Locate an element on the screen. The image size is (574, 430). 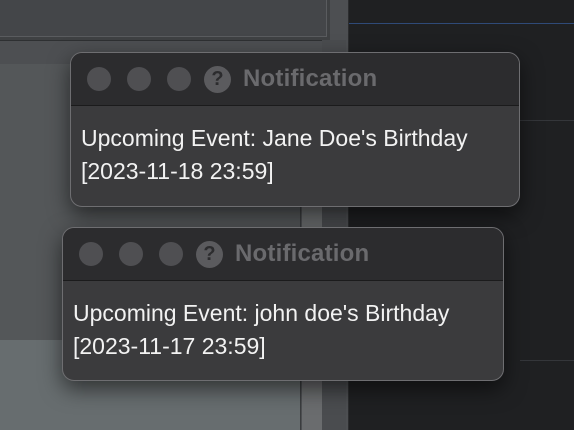
notification-datetime: [2023-11-17 23:59] is located at coordinates (169, 346).